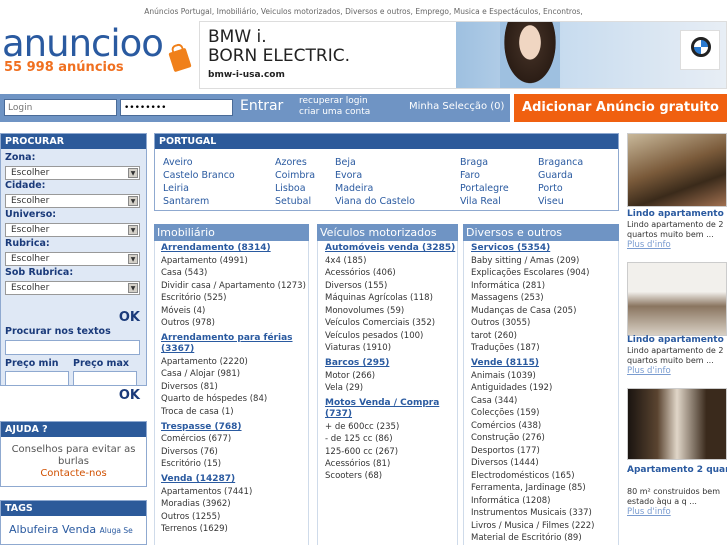 The image size is (727, 545). What do you see at coordinates (72, 201) in the screenshot?
I see `cidade-select: Escolher ▼` at bounding box center [72, 201].